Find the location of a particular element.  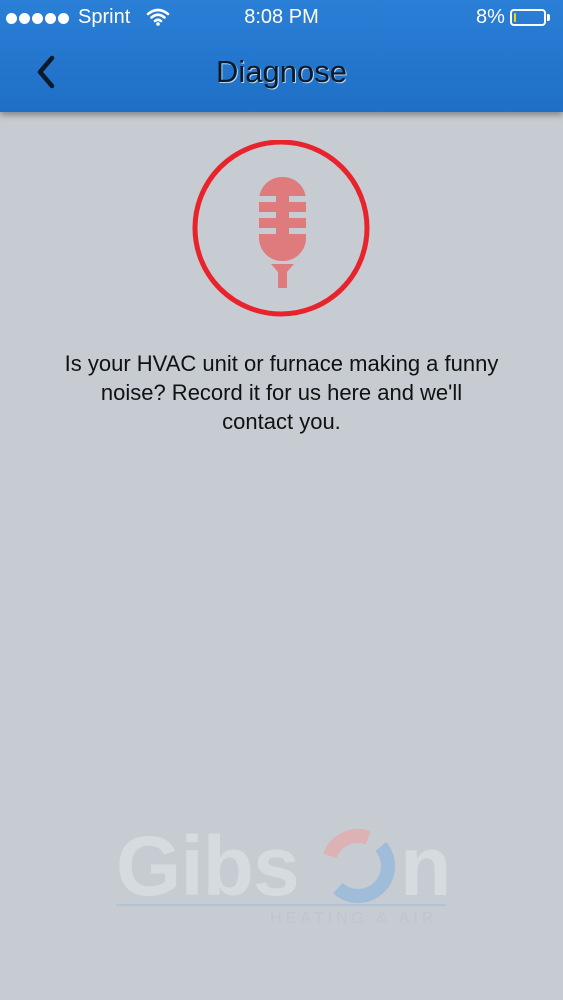

logo-ring-icon is located at coordinates (358, 866).